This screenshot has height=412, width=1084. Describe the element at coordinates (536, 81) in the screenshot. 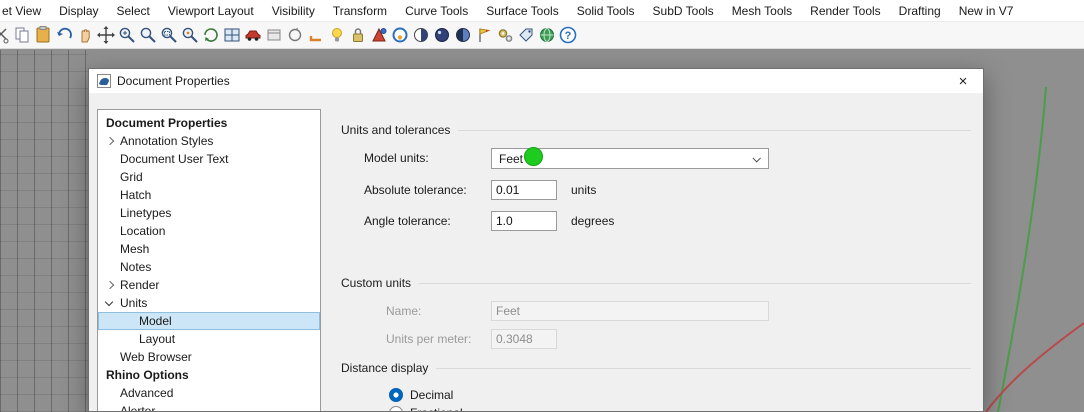

I see `dialog-titlebar: Document Properties ×` at that location.